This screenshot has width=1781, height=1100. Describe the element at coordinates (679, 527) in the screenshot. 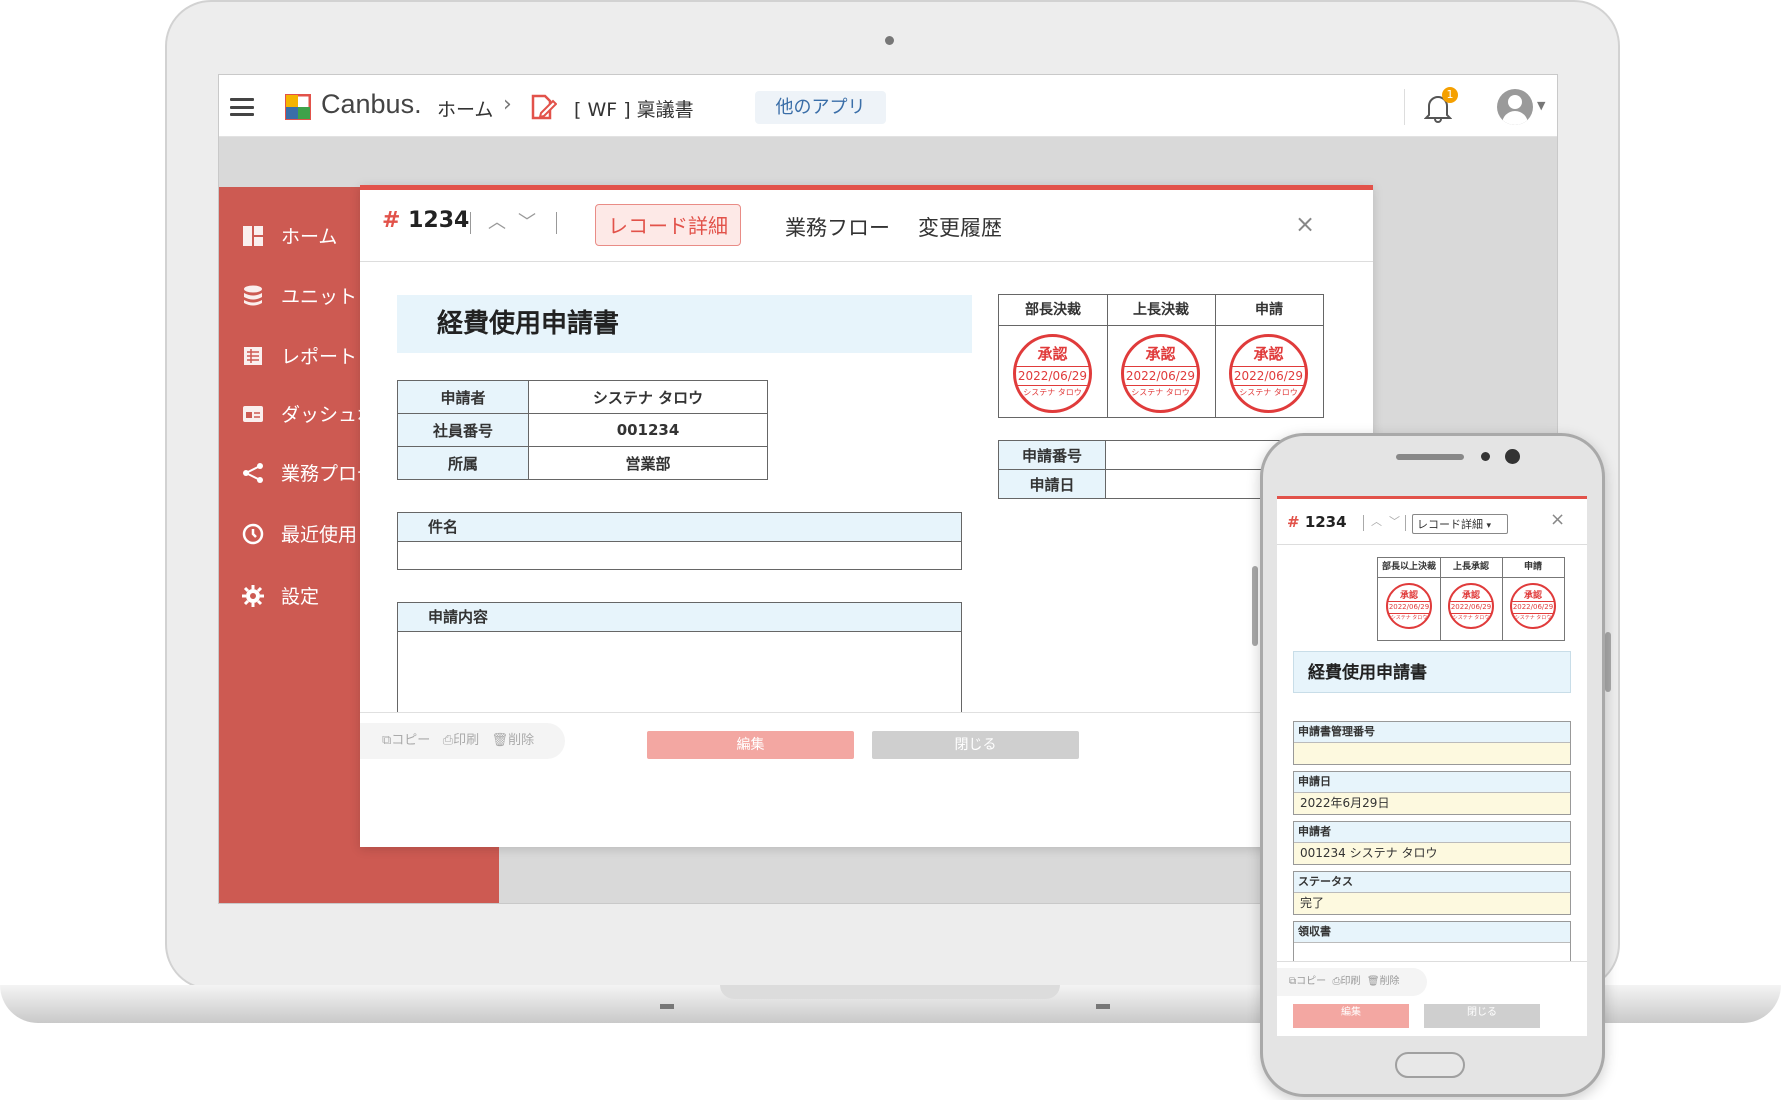

I see `subject-label: 件名` at that location.